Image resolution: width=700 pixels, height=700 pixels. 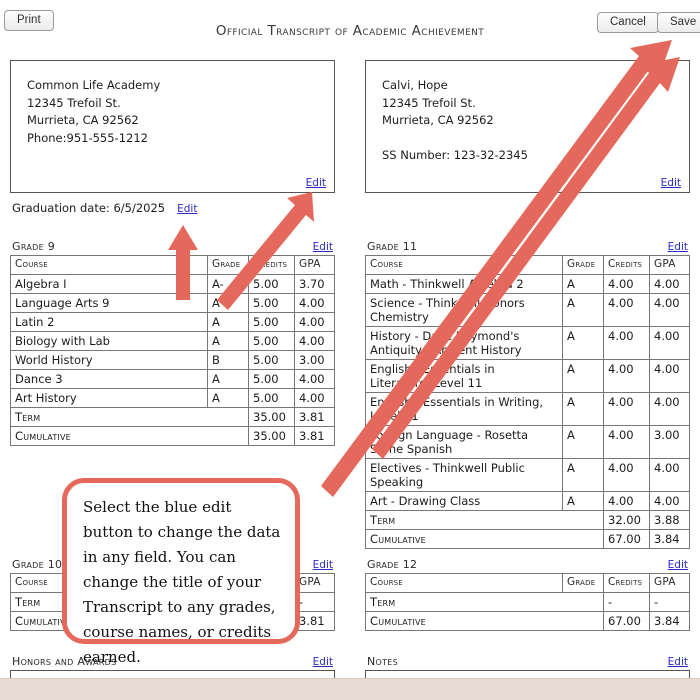 I want to click on edit-grade-9-link: Edit, so click(x=323, y=247).